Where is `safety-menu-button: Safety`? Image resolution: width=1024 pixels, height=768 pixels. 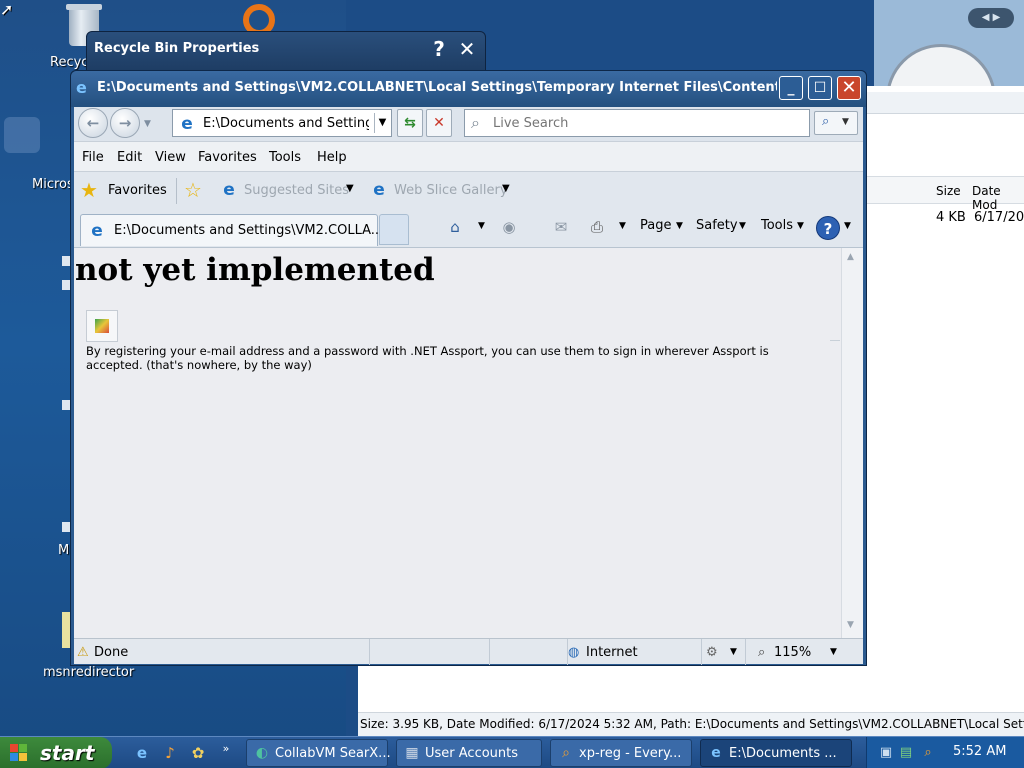
safety-menu-button: Safety is located at coordinates (717, 225).